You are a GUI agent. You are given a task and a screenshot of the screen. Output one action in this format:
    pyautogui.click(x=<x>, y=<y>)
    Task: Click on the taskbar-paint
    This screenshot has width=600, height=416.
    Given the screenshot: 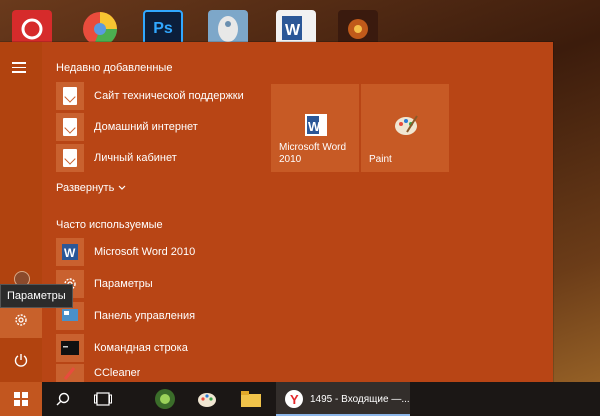 What is the action you would take?
    pyautogui.click(x=207, y=399)
    